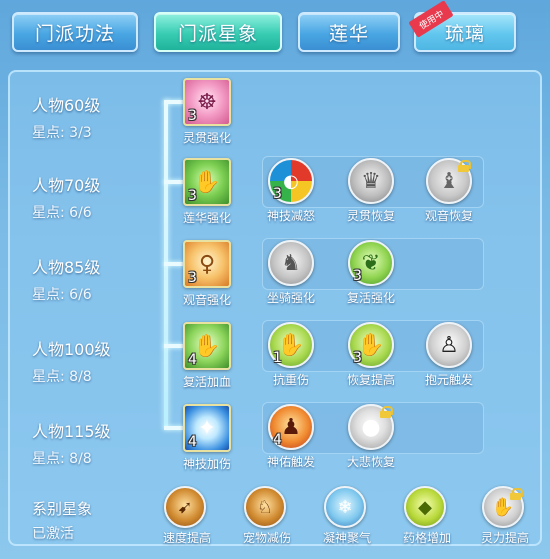  I want to click on skill-icon: ●, so click(371, 427).